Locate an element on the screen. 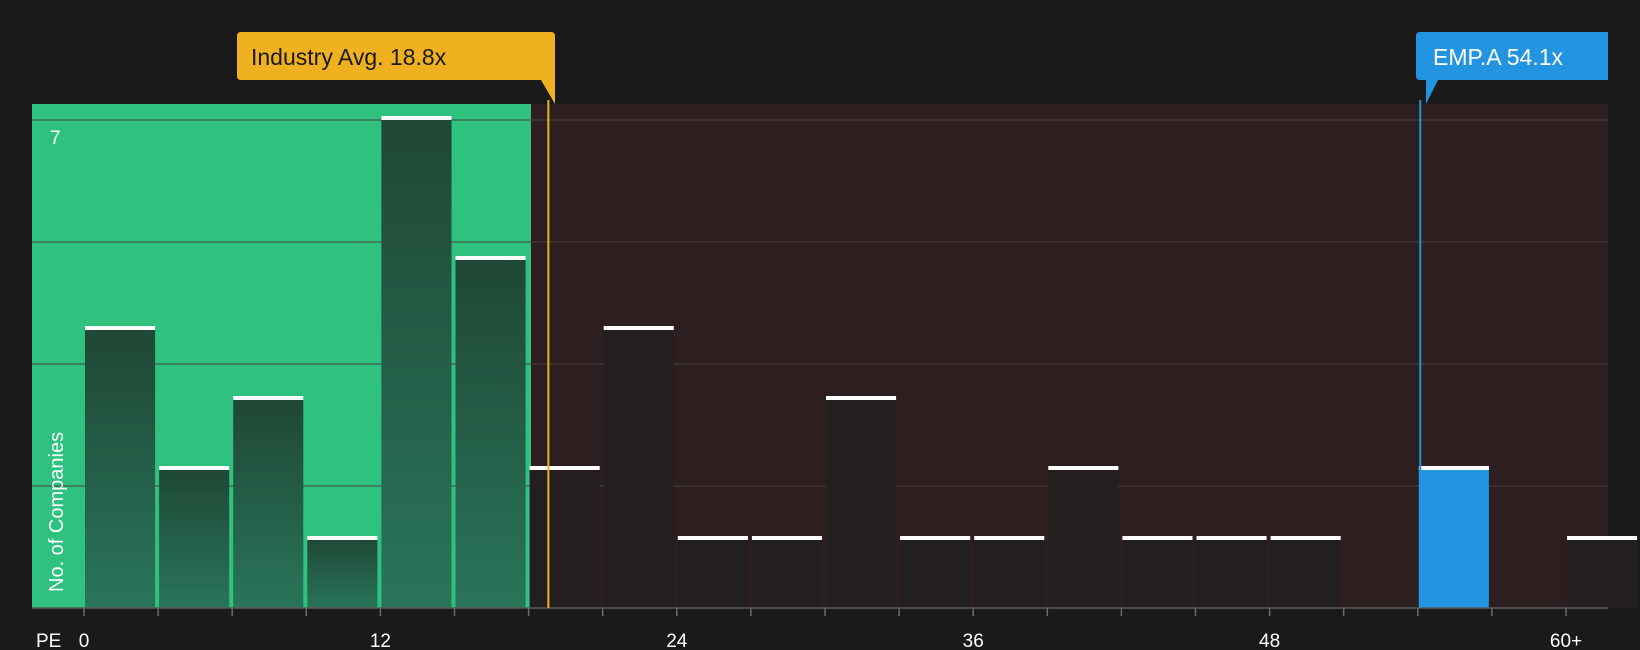 The width and height of the screenshot is (1640, 650). y-axis-label: No. of Companies is located at coordinates (57, 512).